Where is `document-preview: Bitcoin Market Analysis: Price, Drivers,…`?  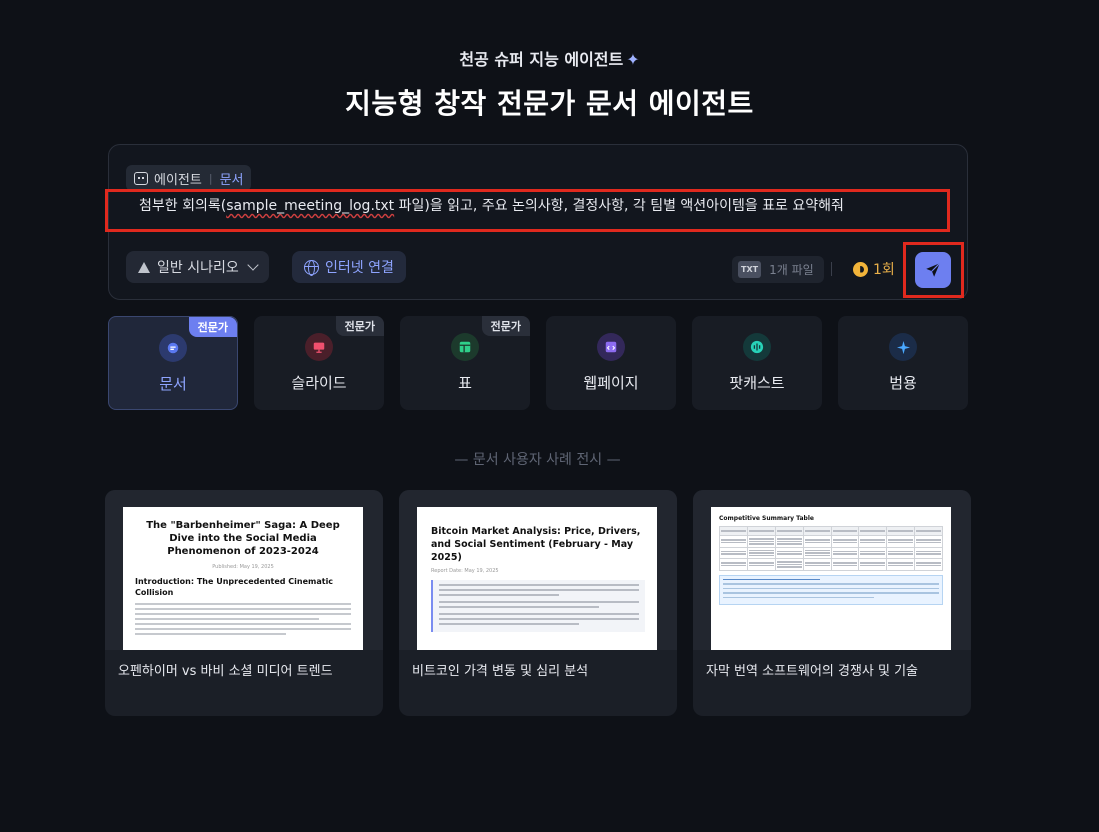 document-preview: Bitcoin Market Analysis: Price, Drivers,… is located at coordinates (537, 578).